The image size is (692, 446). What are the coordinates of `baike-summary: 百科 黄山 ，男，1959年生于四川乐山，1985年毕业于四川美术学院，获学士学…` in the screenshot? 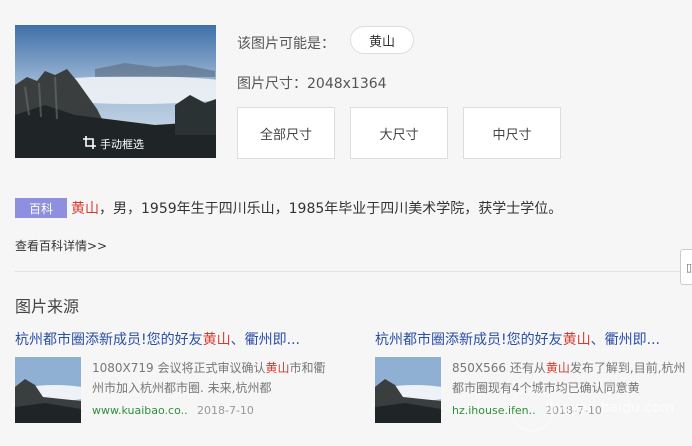 It's located at (288, 208).